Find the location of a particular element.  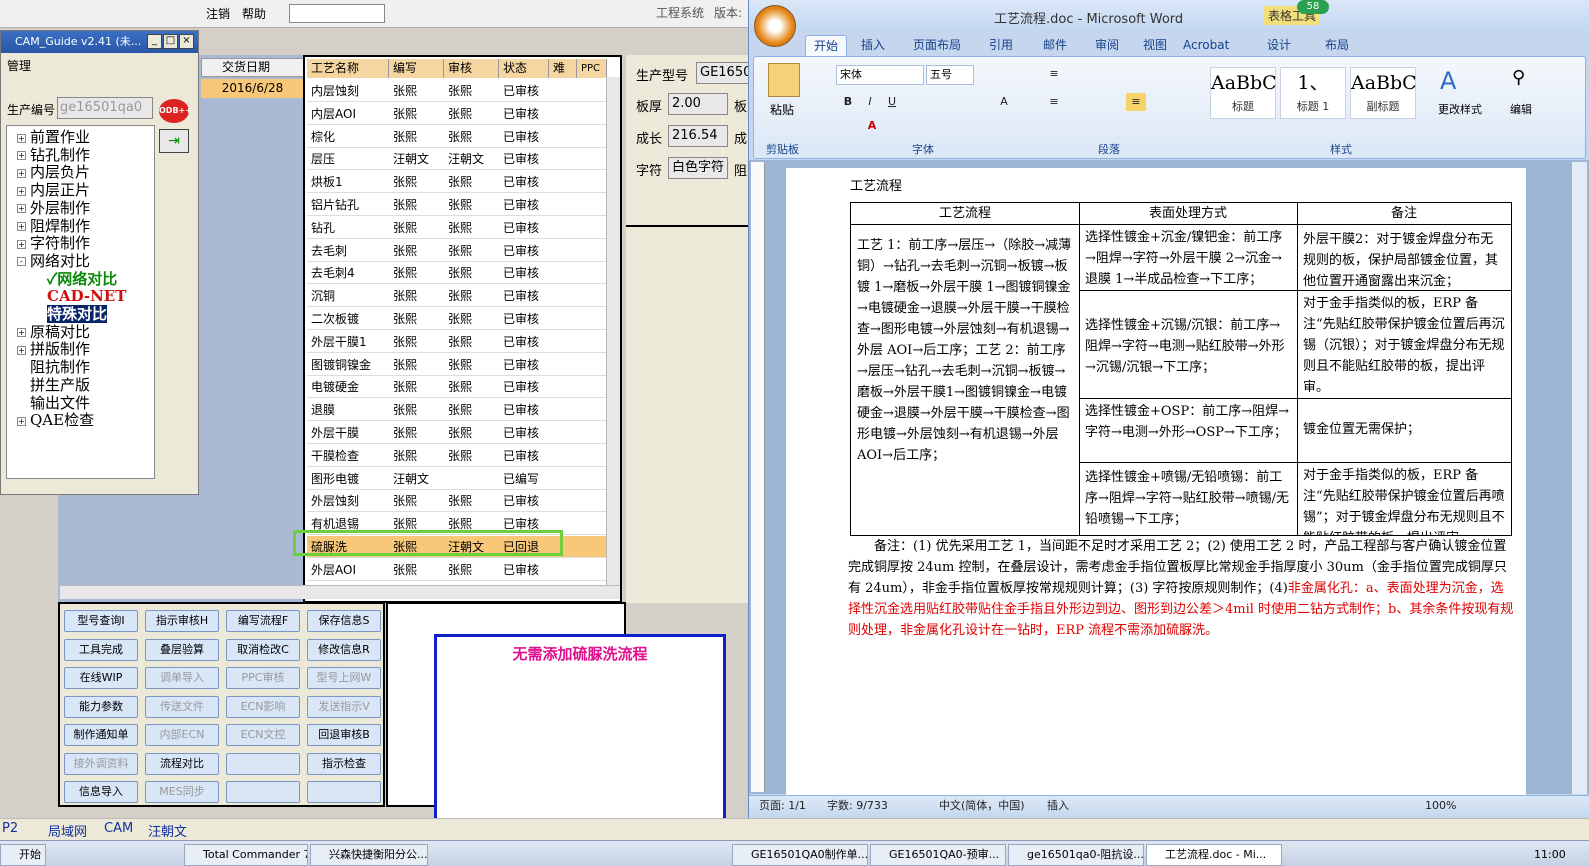

ribbon-tab: 插入 is located at coordinates (873, 45).